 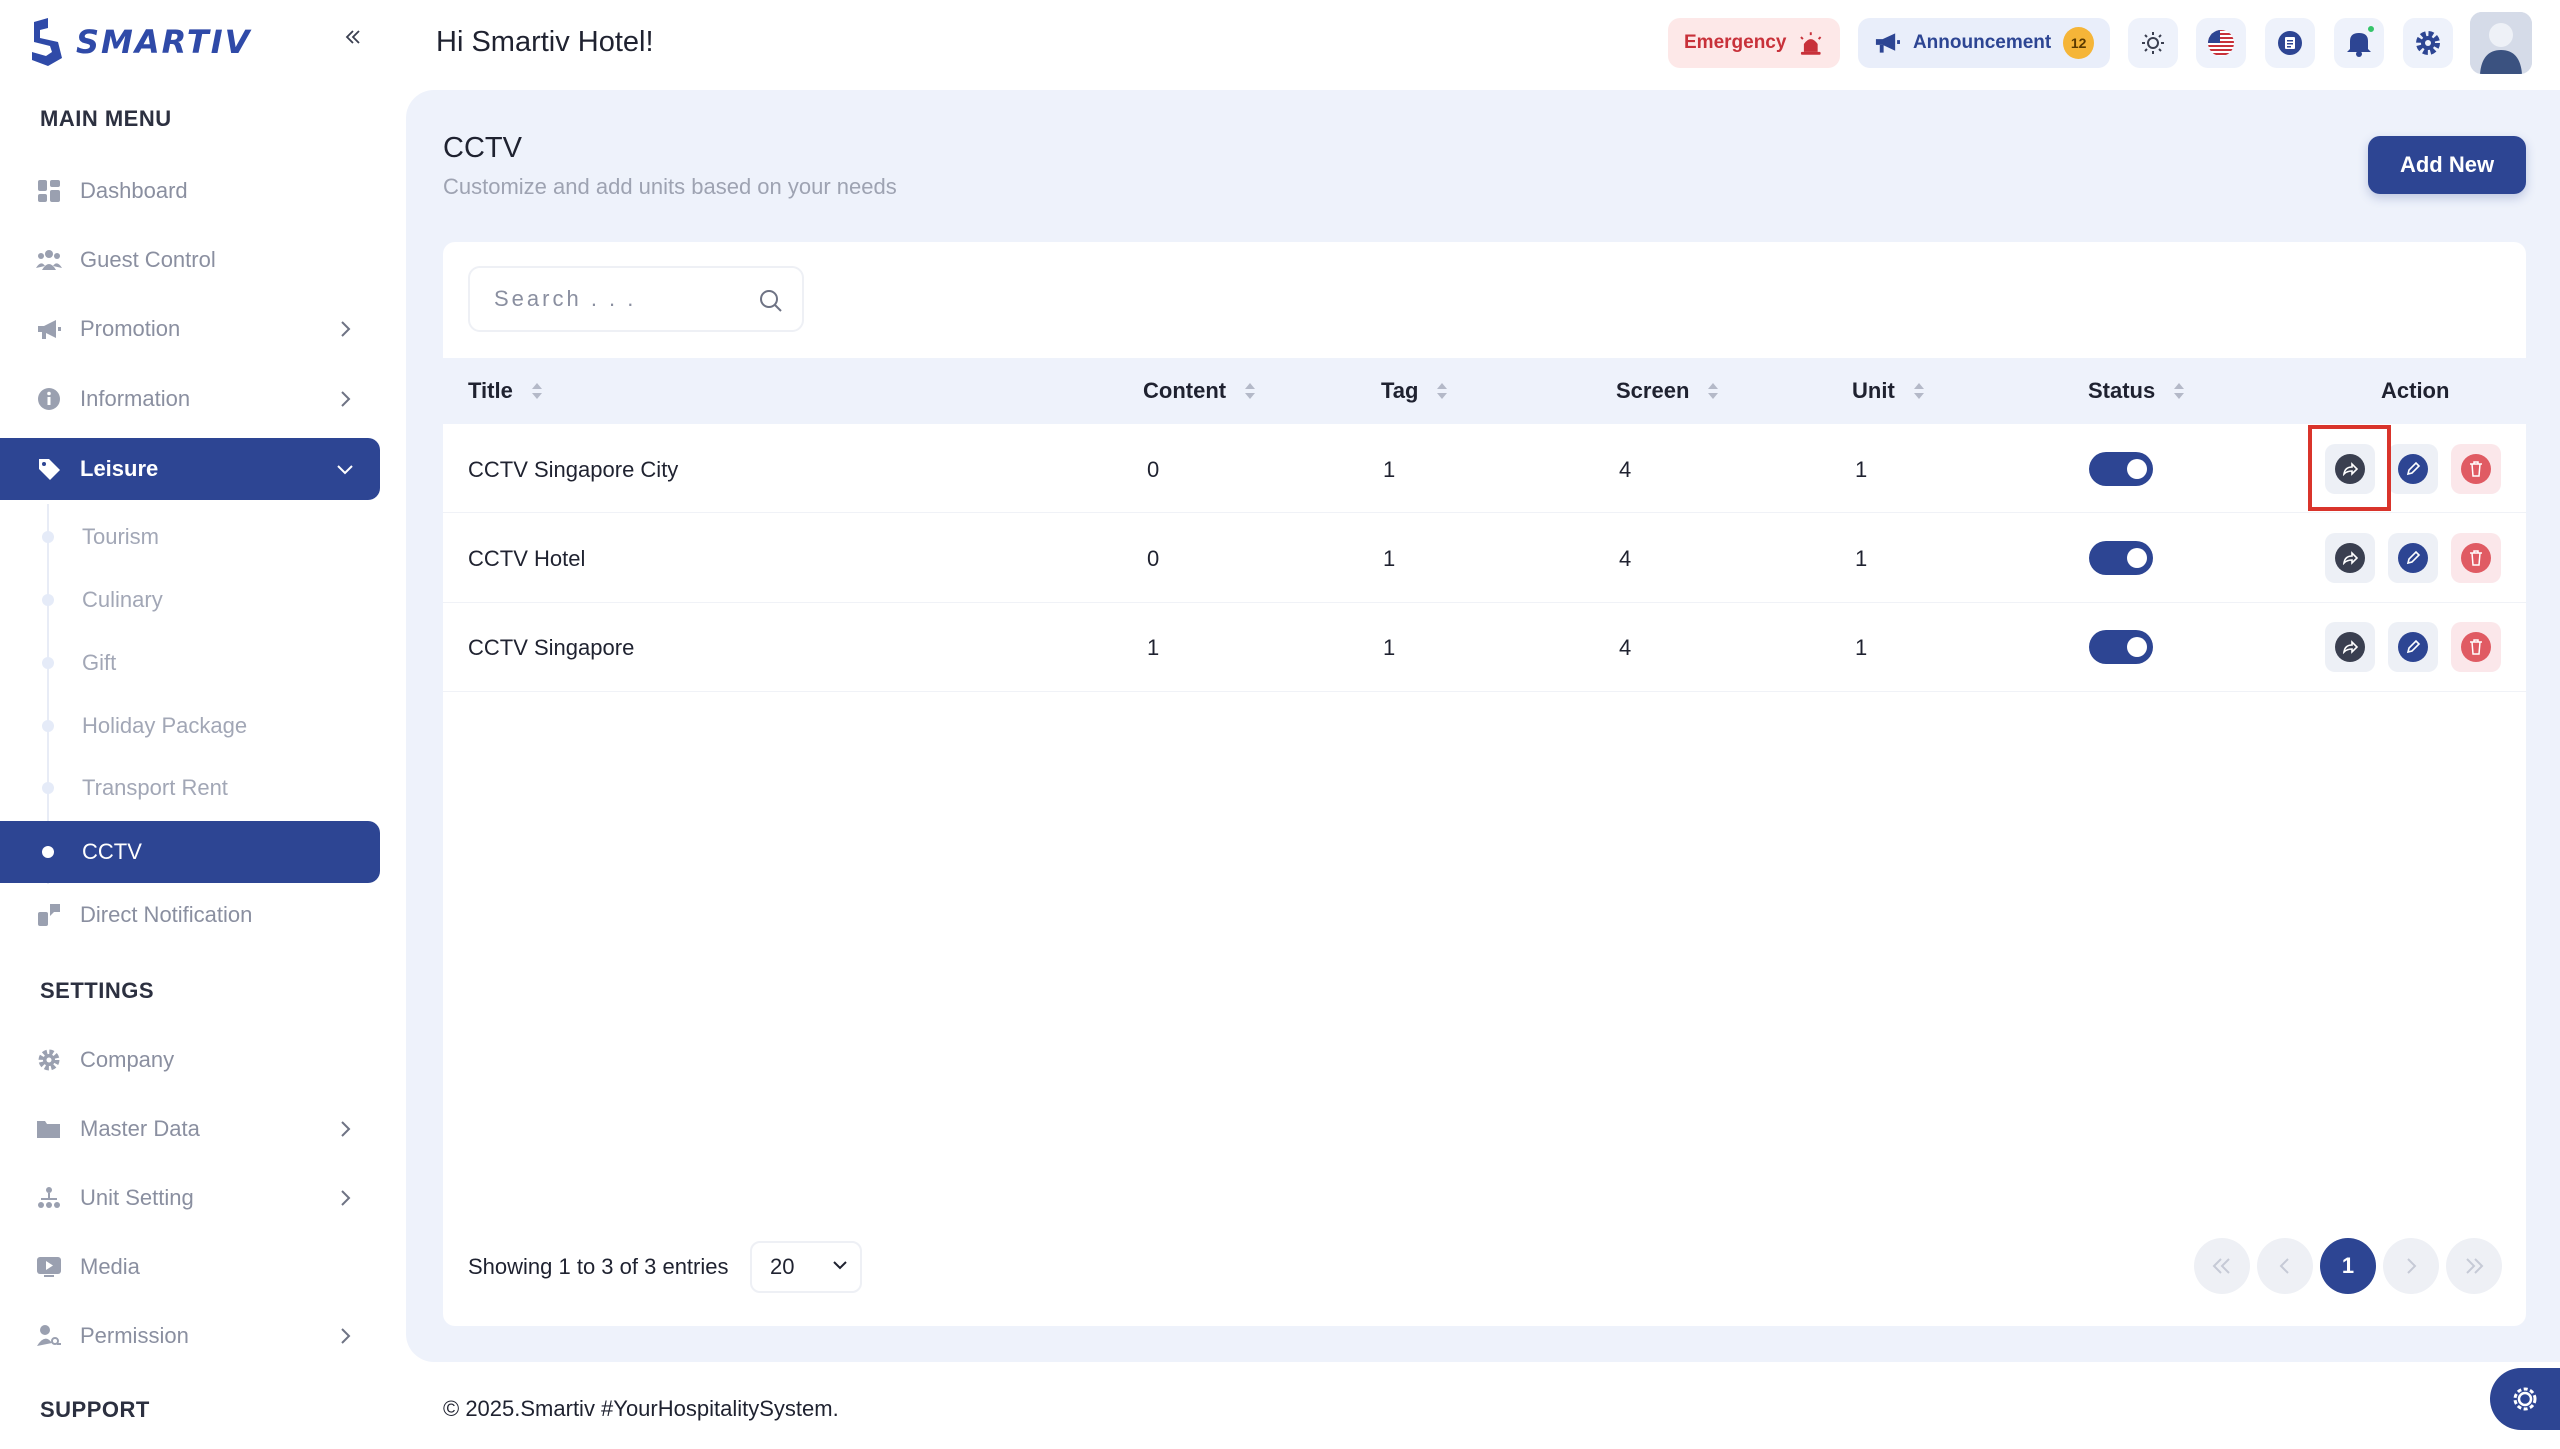 I want to click on emergency-label: Emergency, so click(x=1735, y=42).